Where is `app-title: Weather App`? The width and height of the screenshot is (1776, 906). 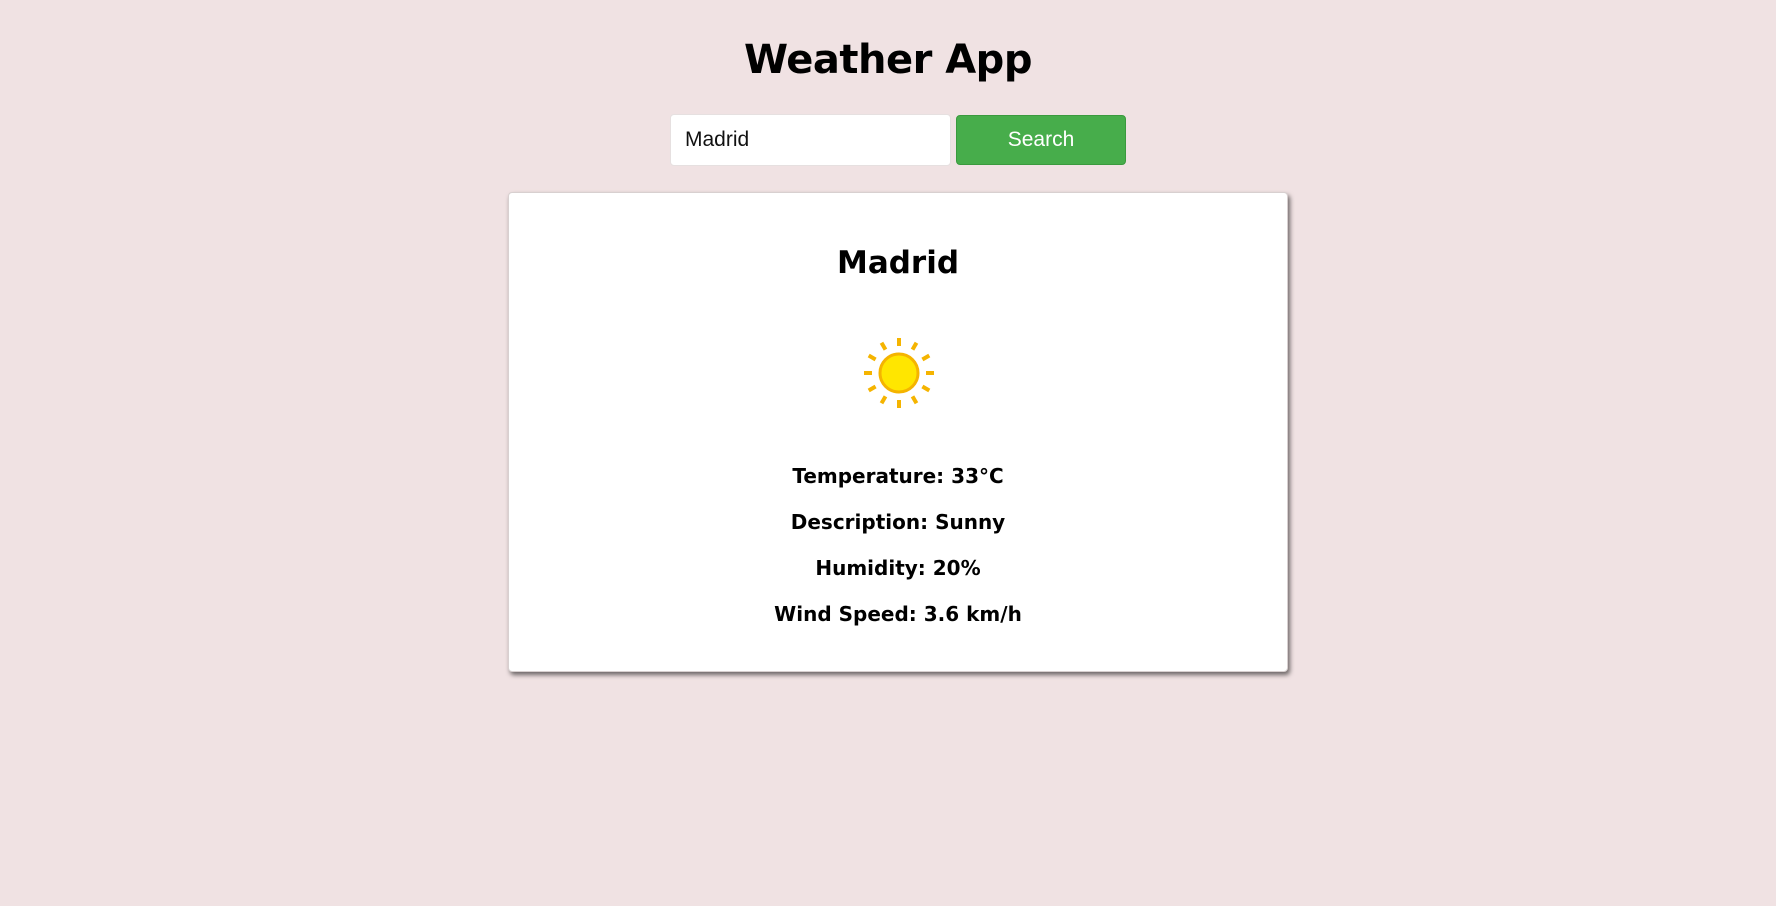
app-title: Weather App is located at coordinates (888, 60).